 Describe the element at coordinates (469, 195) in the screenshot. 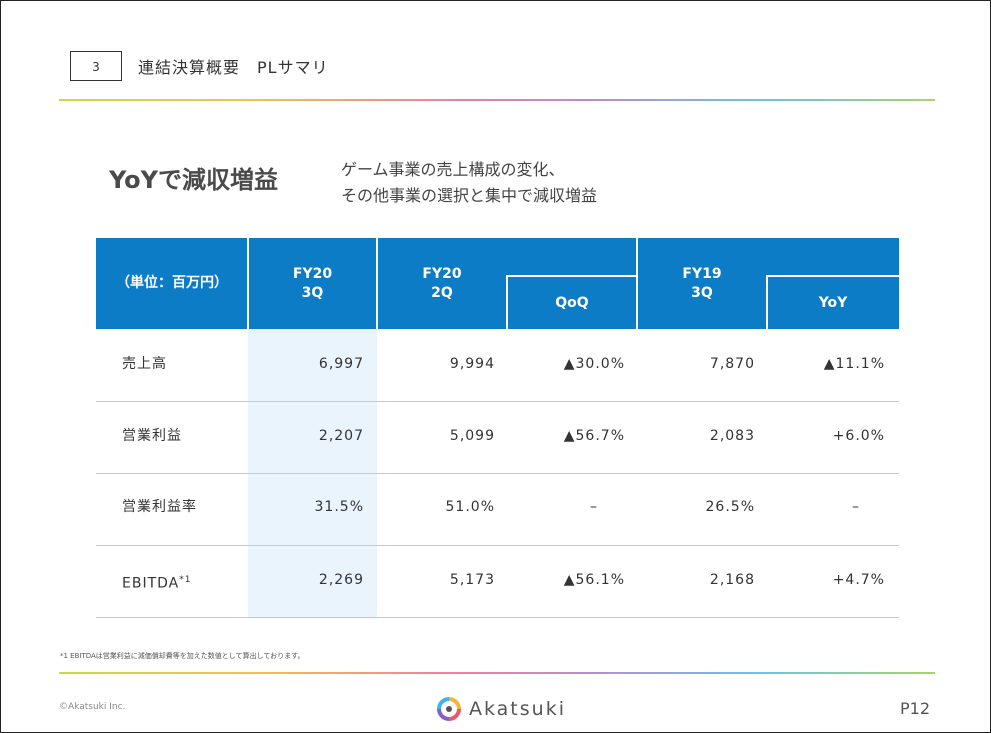

I see `subheading-line-2: その他事業の選択と集中で減収増益` at that location.